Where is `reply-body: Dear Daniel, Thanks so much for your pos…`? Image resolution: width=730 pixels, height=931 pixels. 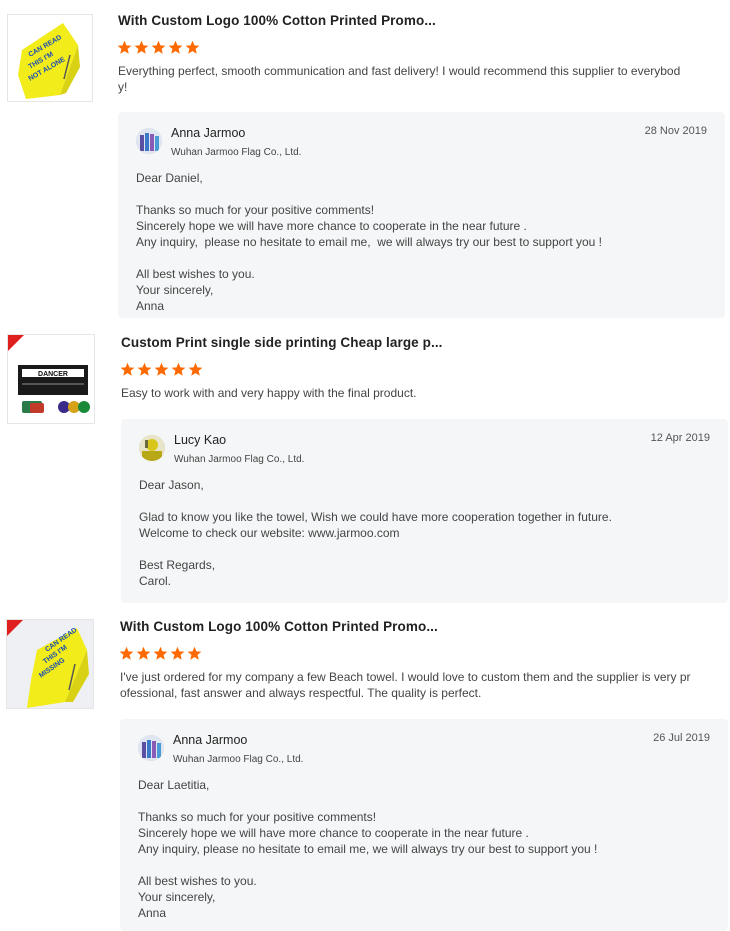 reply-body: Dear Daniel, Thanks so much for your pos… is located at coordinates (369, 242).